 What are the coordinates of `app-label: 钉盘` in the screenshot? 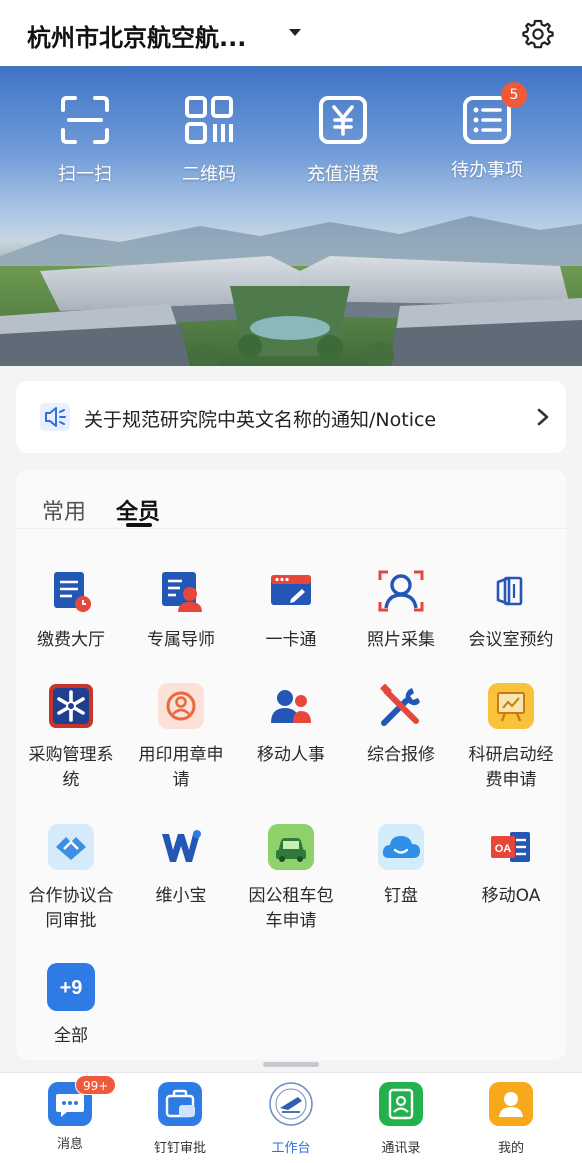 It's located at (401, 896).